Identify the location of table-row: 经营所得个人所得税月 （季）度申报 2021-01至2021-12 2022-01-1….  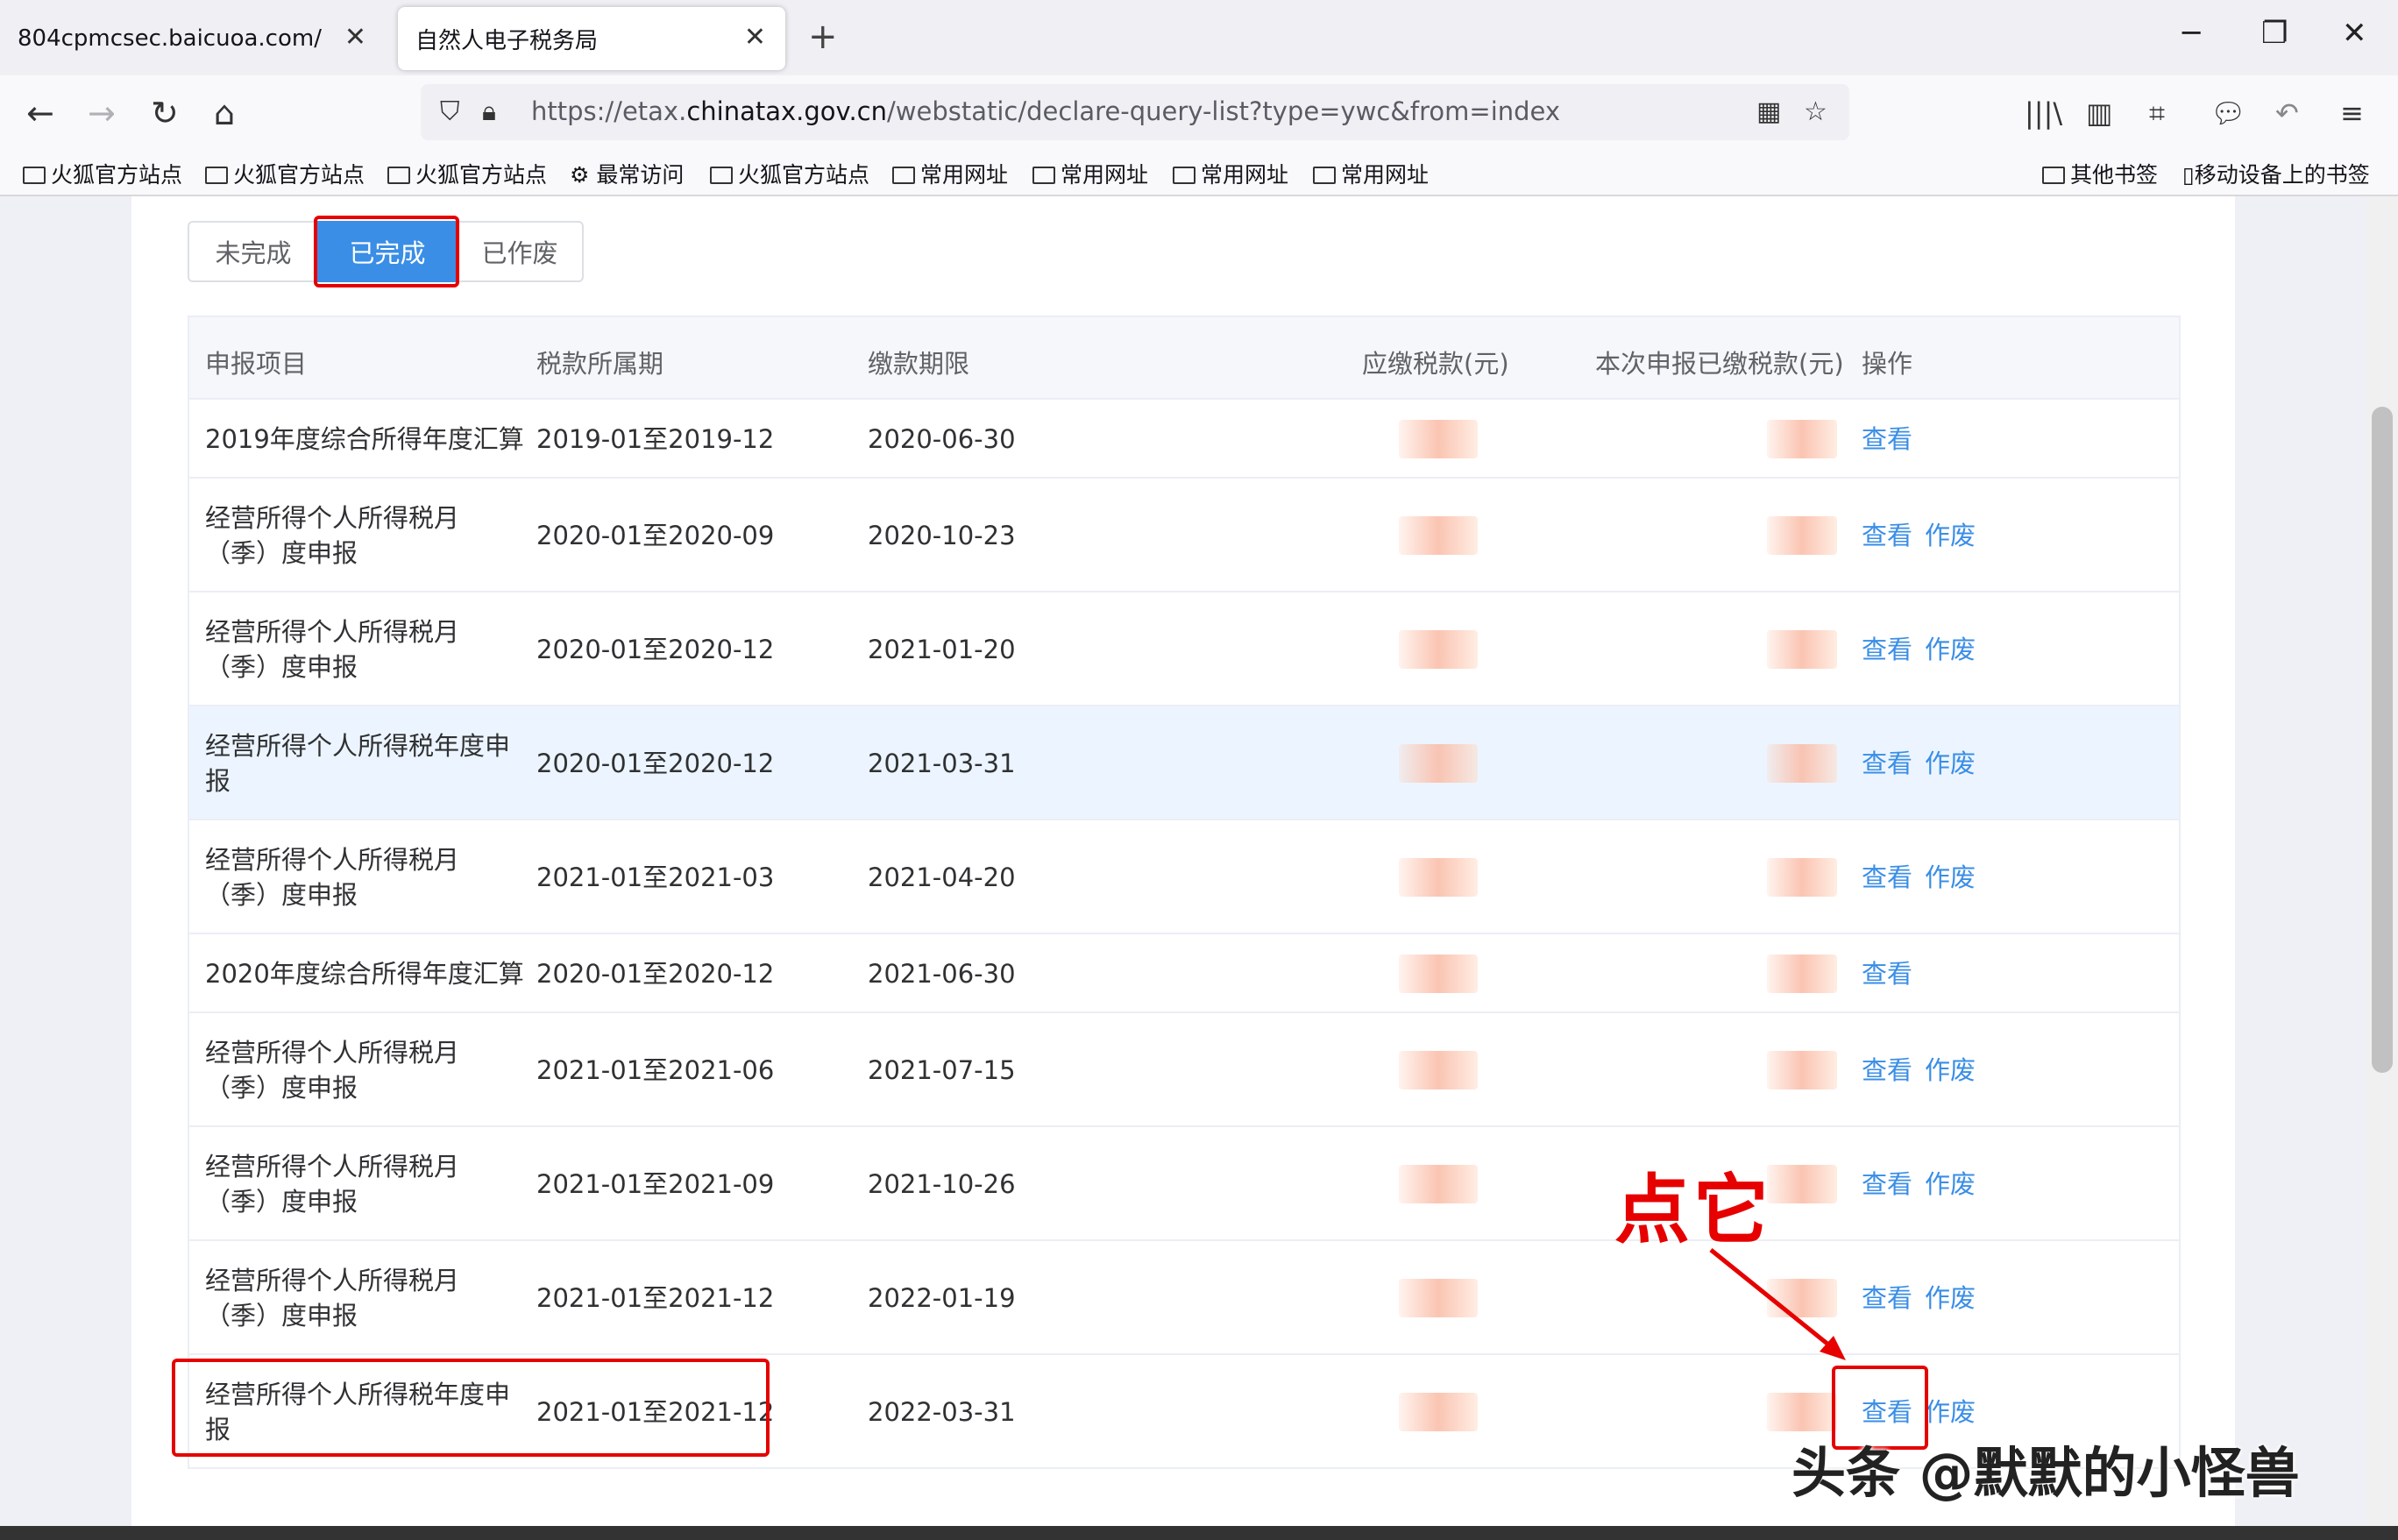
(1184, 1298).